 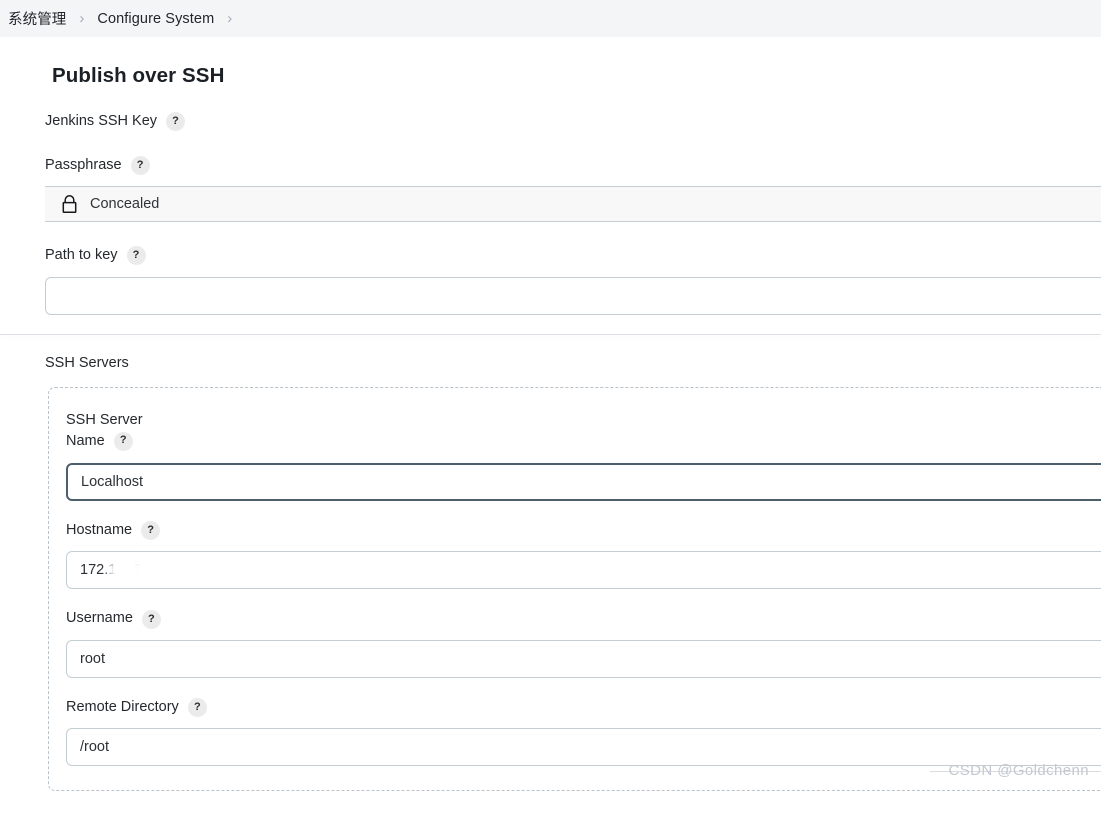 What do you see at coordinates (138, 75) in the screenshot?
I see `page-title: Publish over SSH` at bounding box center [138, 75].